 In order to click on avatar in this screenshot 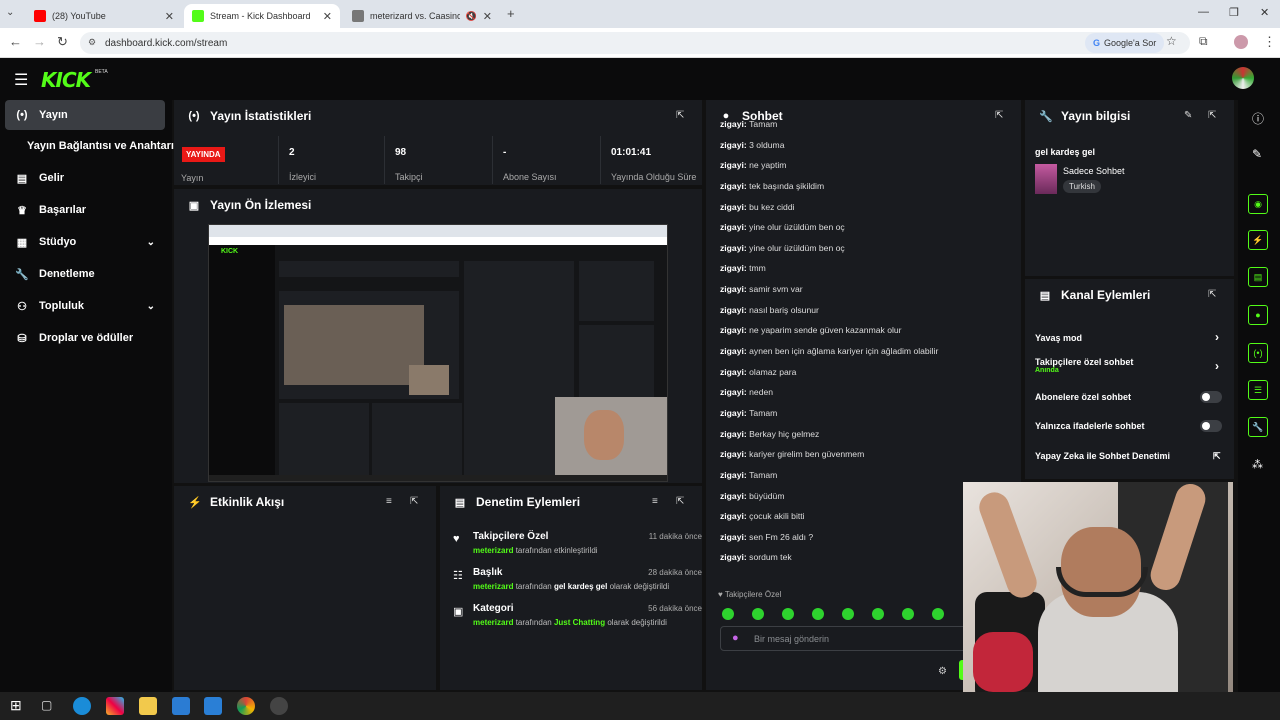, I will do `click(1243, 78)`.